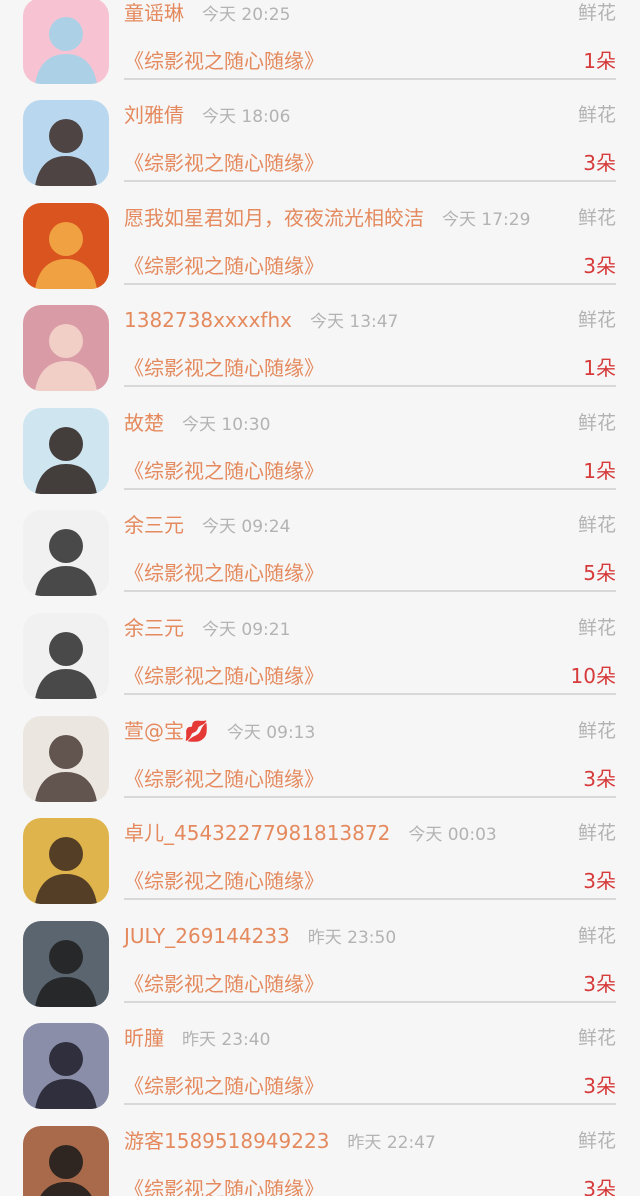 This screenshot has width=640, height=1196. I want to click on gift-count: 5朵, so click(599, 573).